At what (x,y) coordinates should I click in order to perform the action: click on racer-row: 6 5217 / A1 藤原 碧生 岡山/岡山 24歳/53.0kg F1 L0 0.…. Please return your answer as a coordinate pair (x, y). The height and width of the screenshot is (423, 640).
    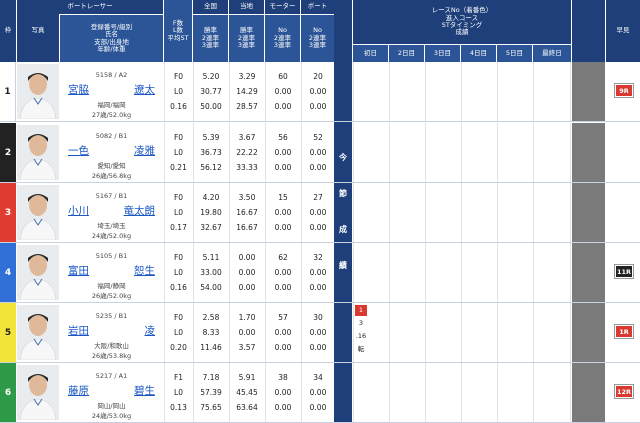
    Looking at the image, I should click on (320, 393).